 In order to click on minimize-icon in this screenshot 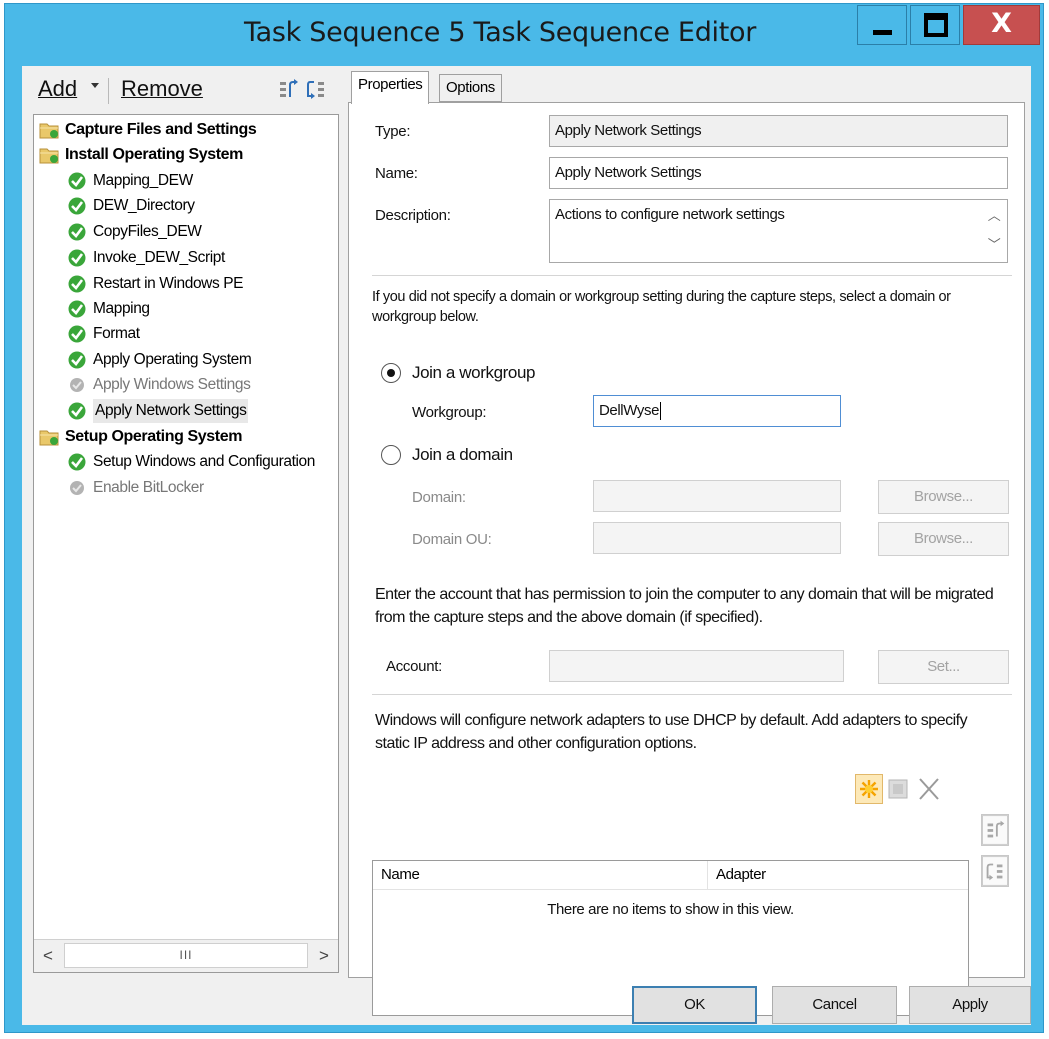, I will do `click(882, 32)`.